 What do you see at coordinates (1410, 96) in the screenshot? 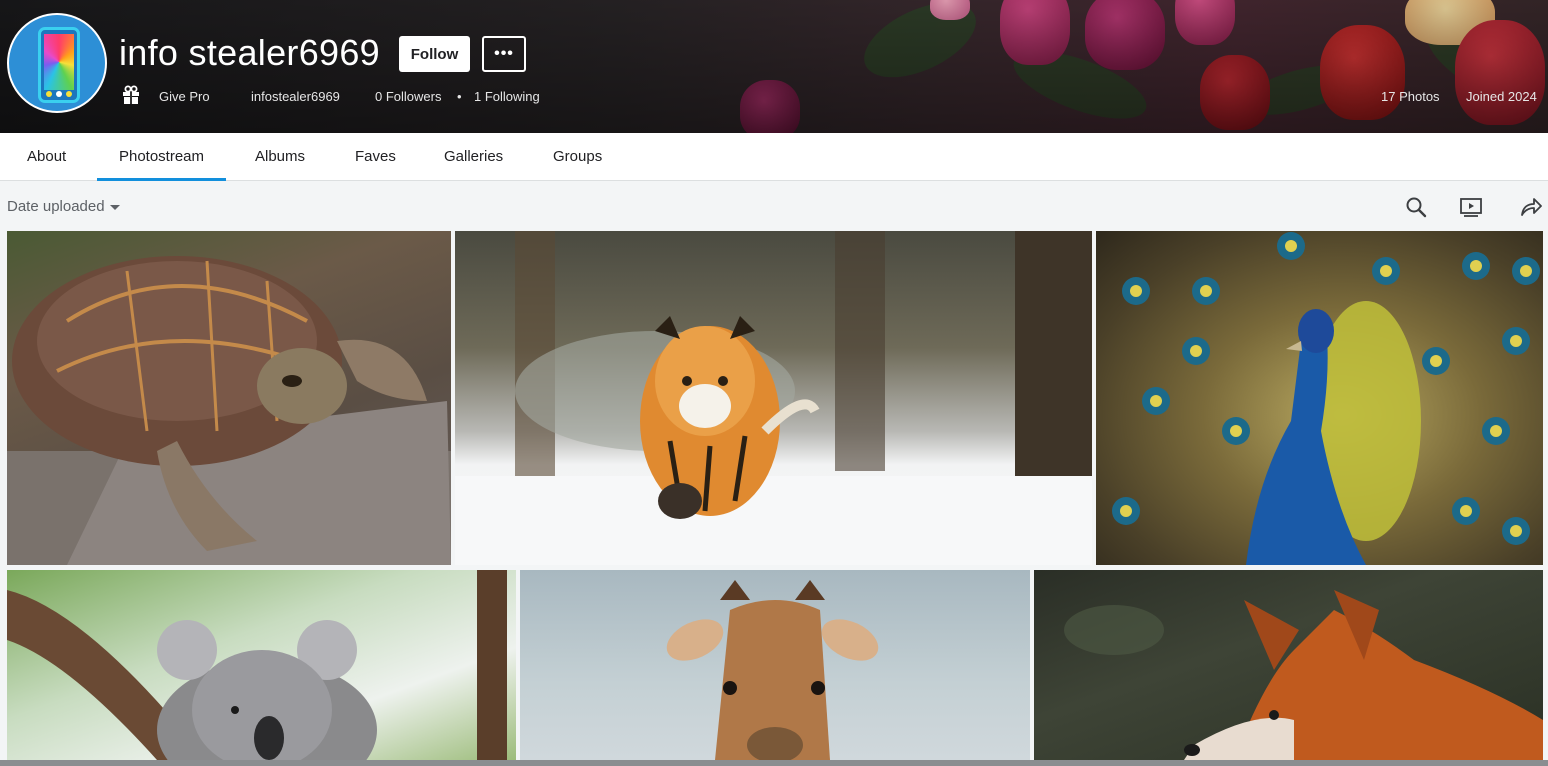
I see `photo-count: 17 Photos` at bounding box center [1410, 96].